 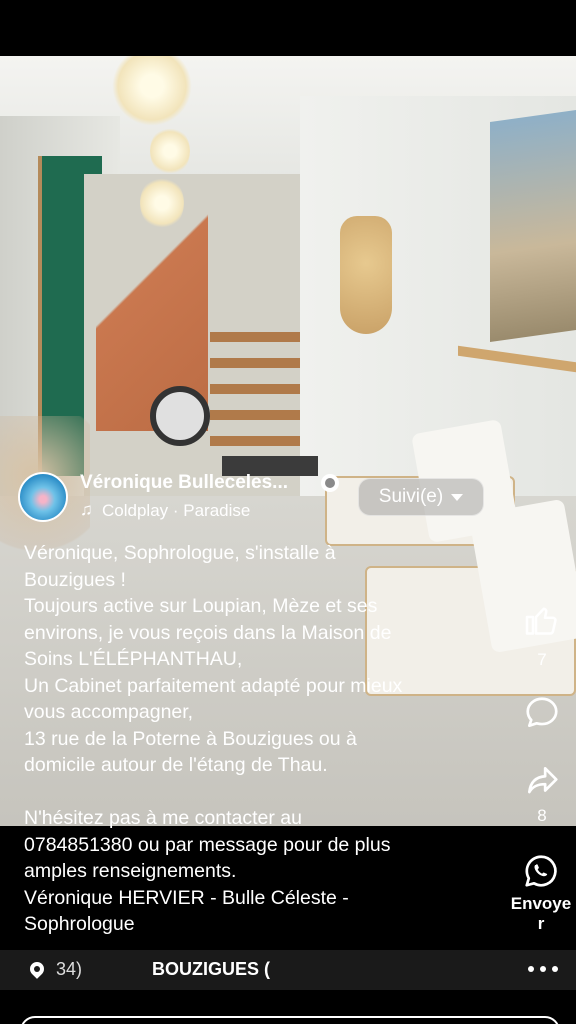 What do you see at coordinates (86, 509) in the screenshot?
I see `music-note-icon: ♫` at bounding box center [86, 509].